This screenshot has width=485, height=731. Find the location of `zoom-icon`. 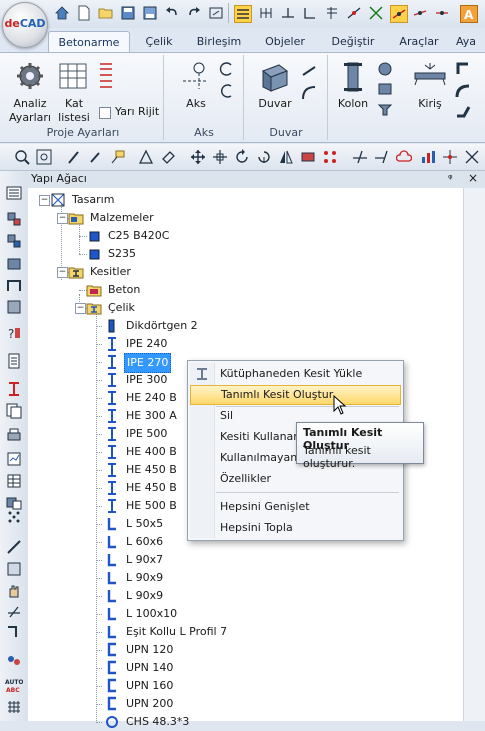

zoom-icon is located at coordinates (22, 157).